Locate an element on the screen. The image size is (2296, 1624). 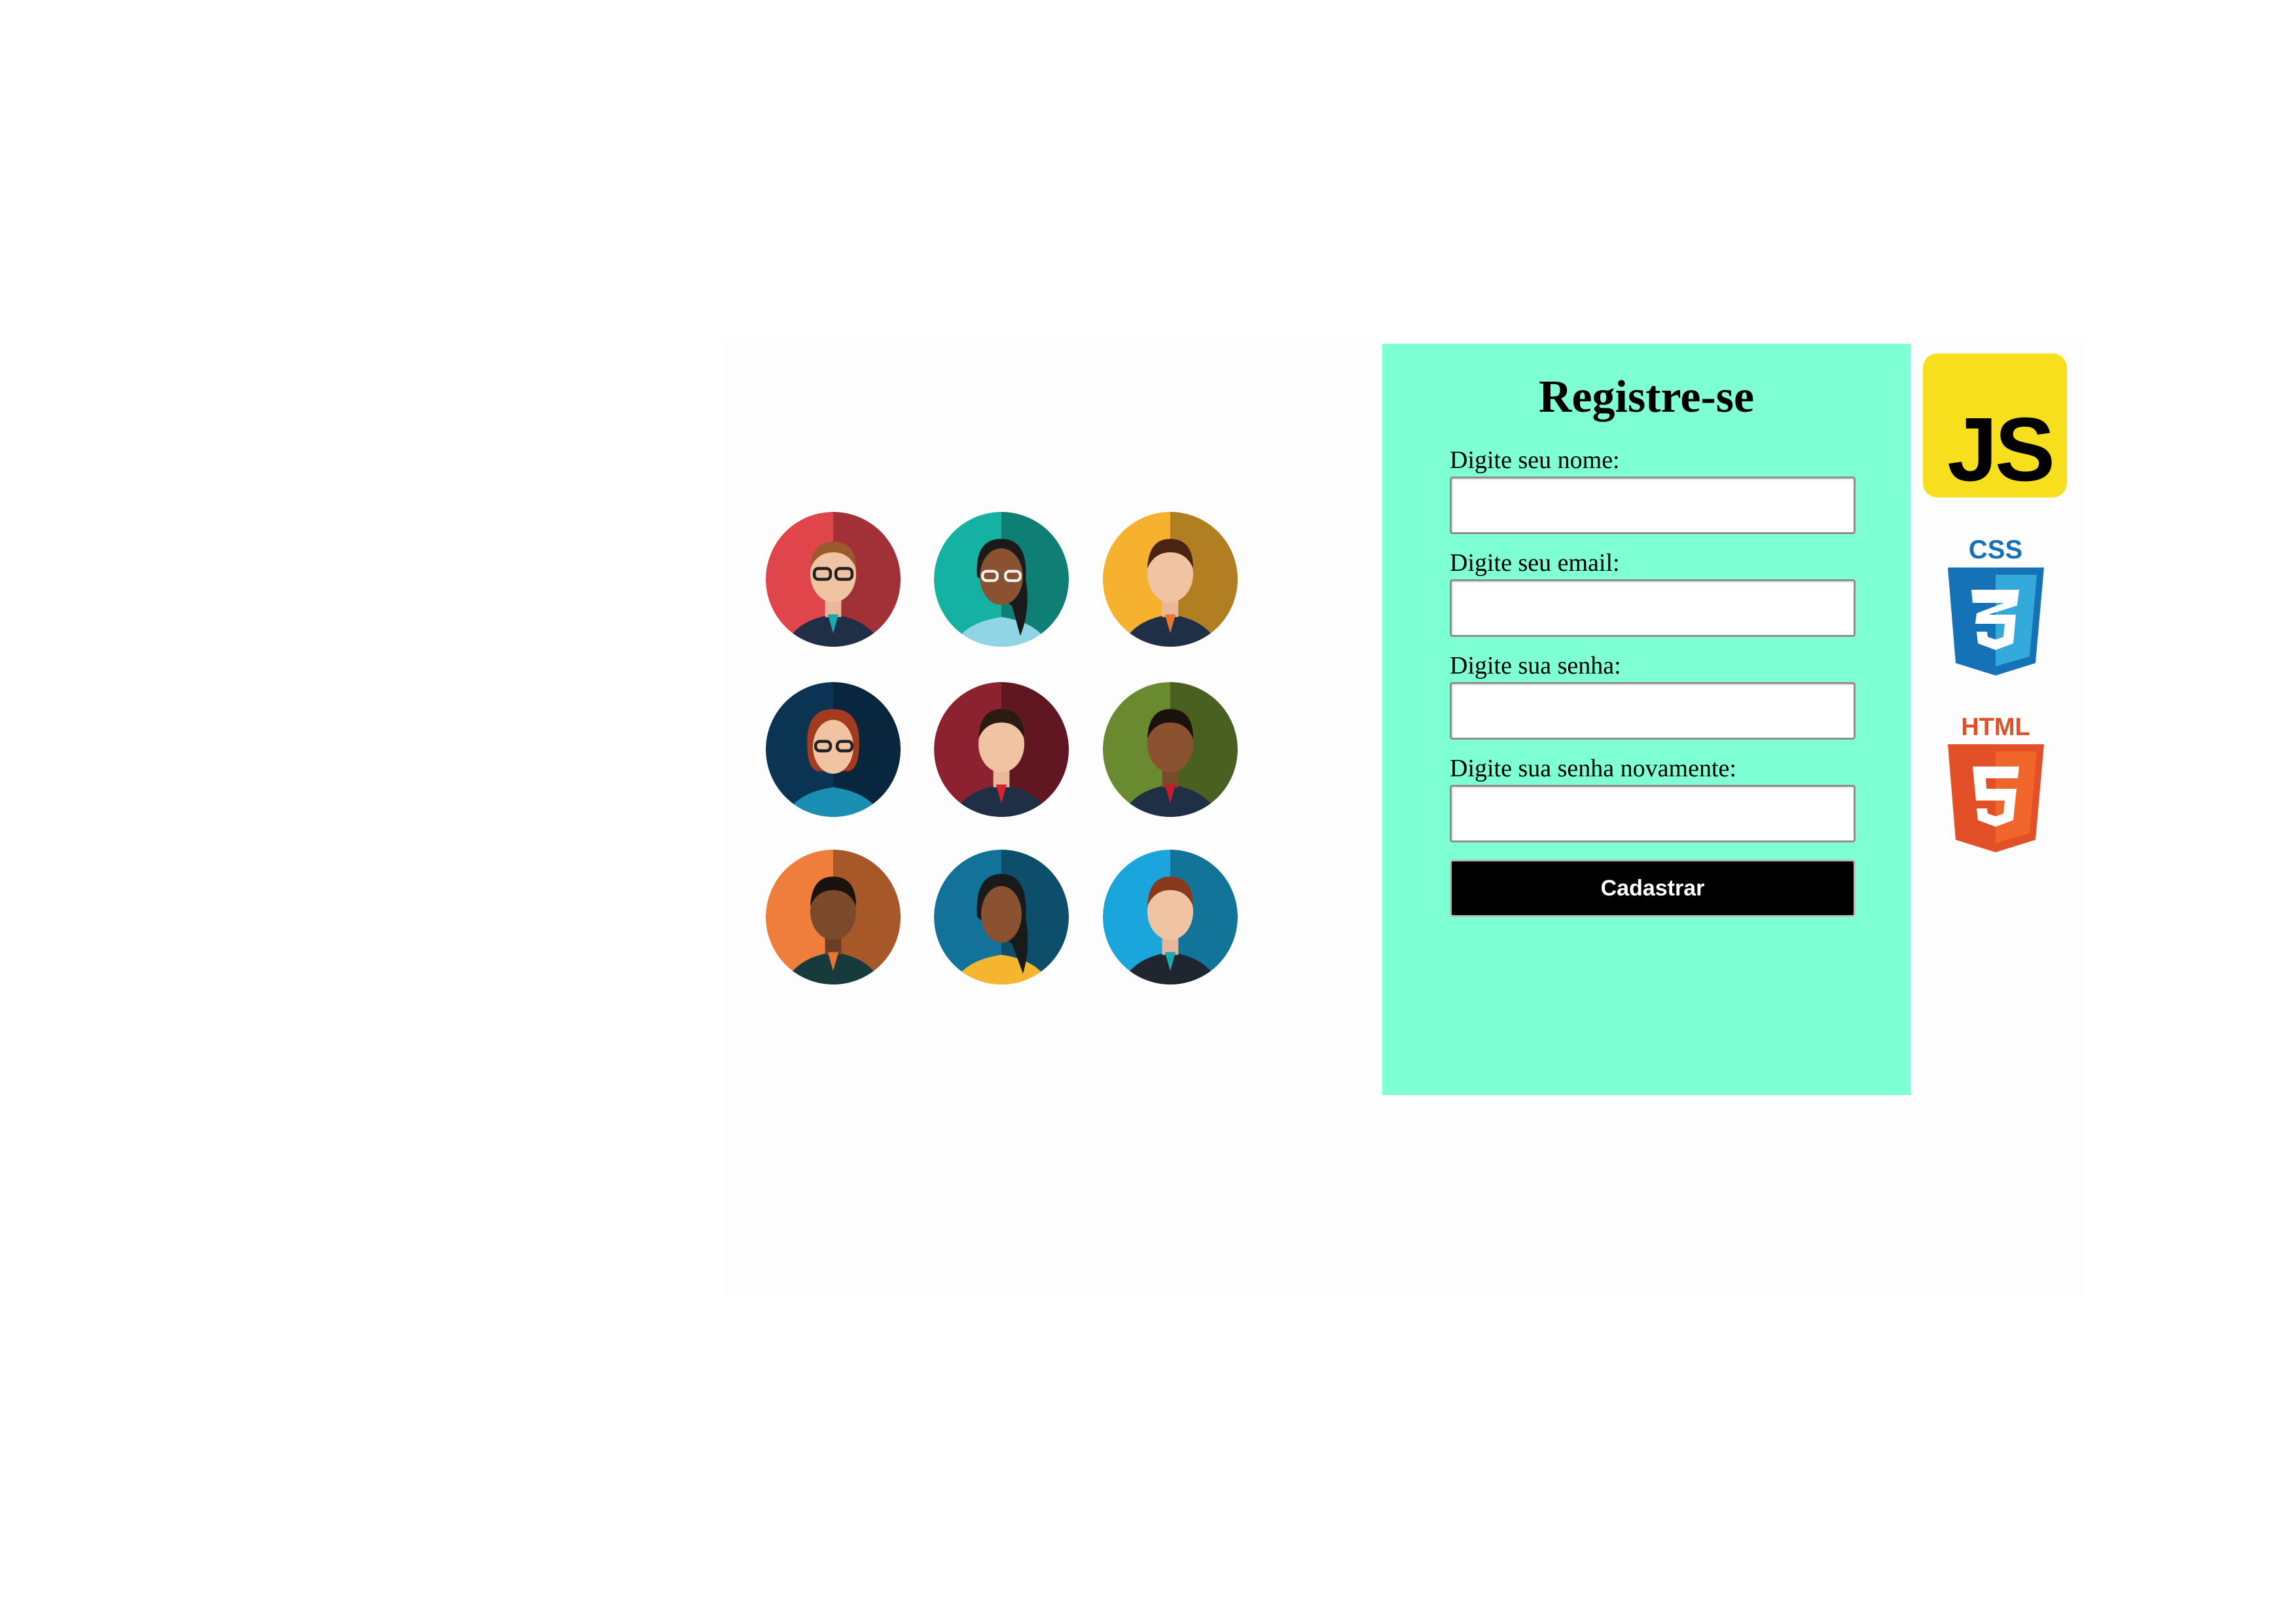
email-input is located at coordinates (1653, 608).